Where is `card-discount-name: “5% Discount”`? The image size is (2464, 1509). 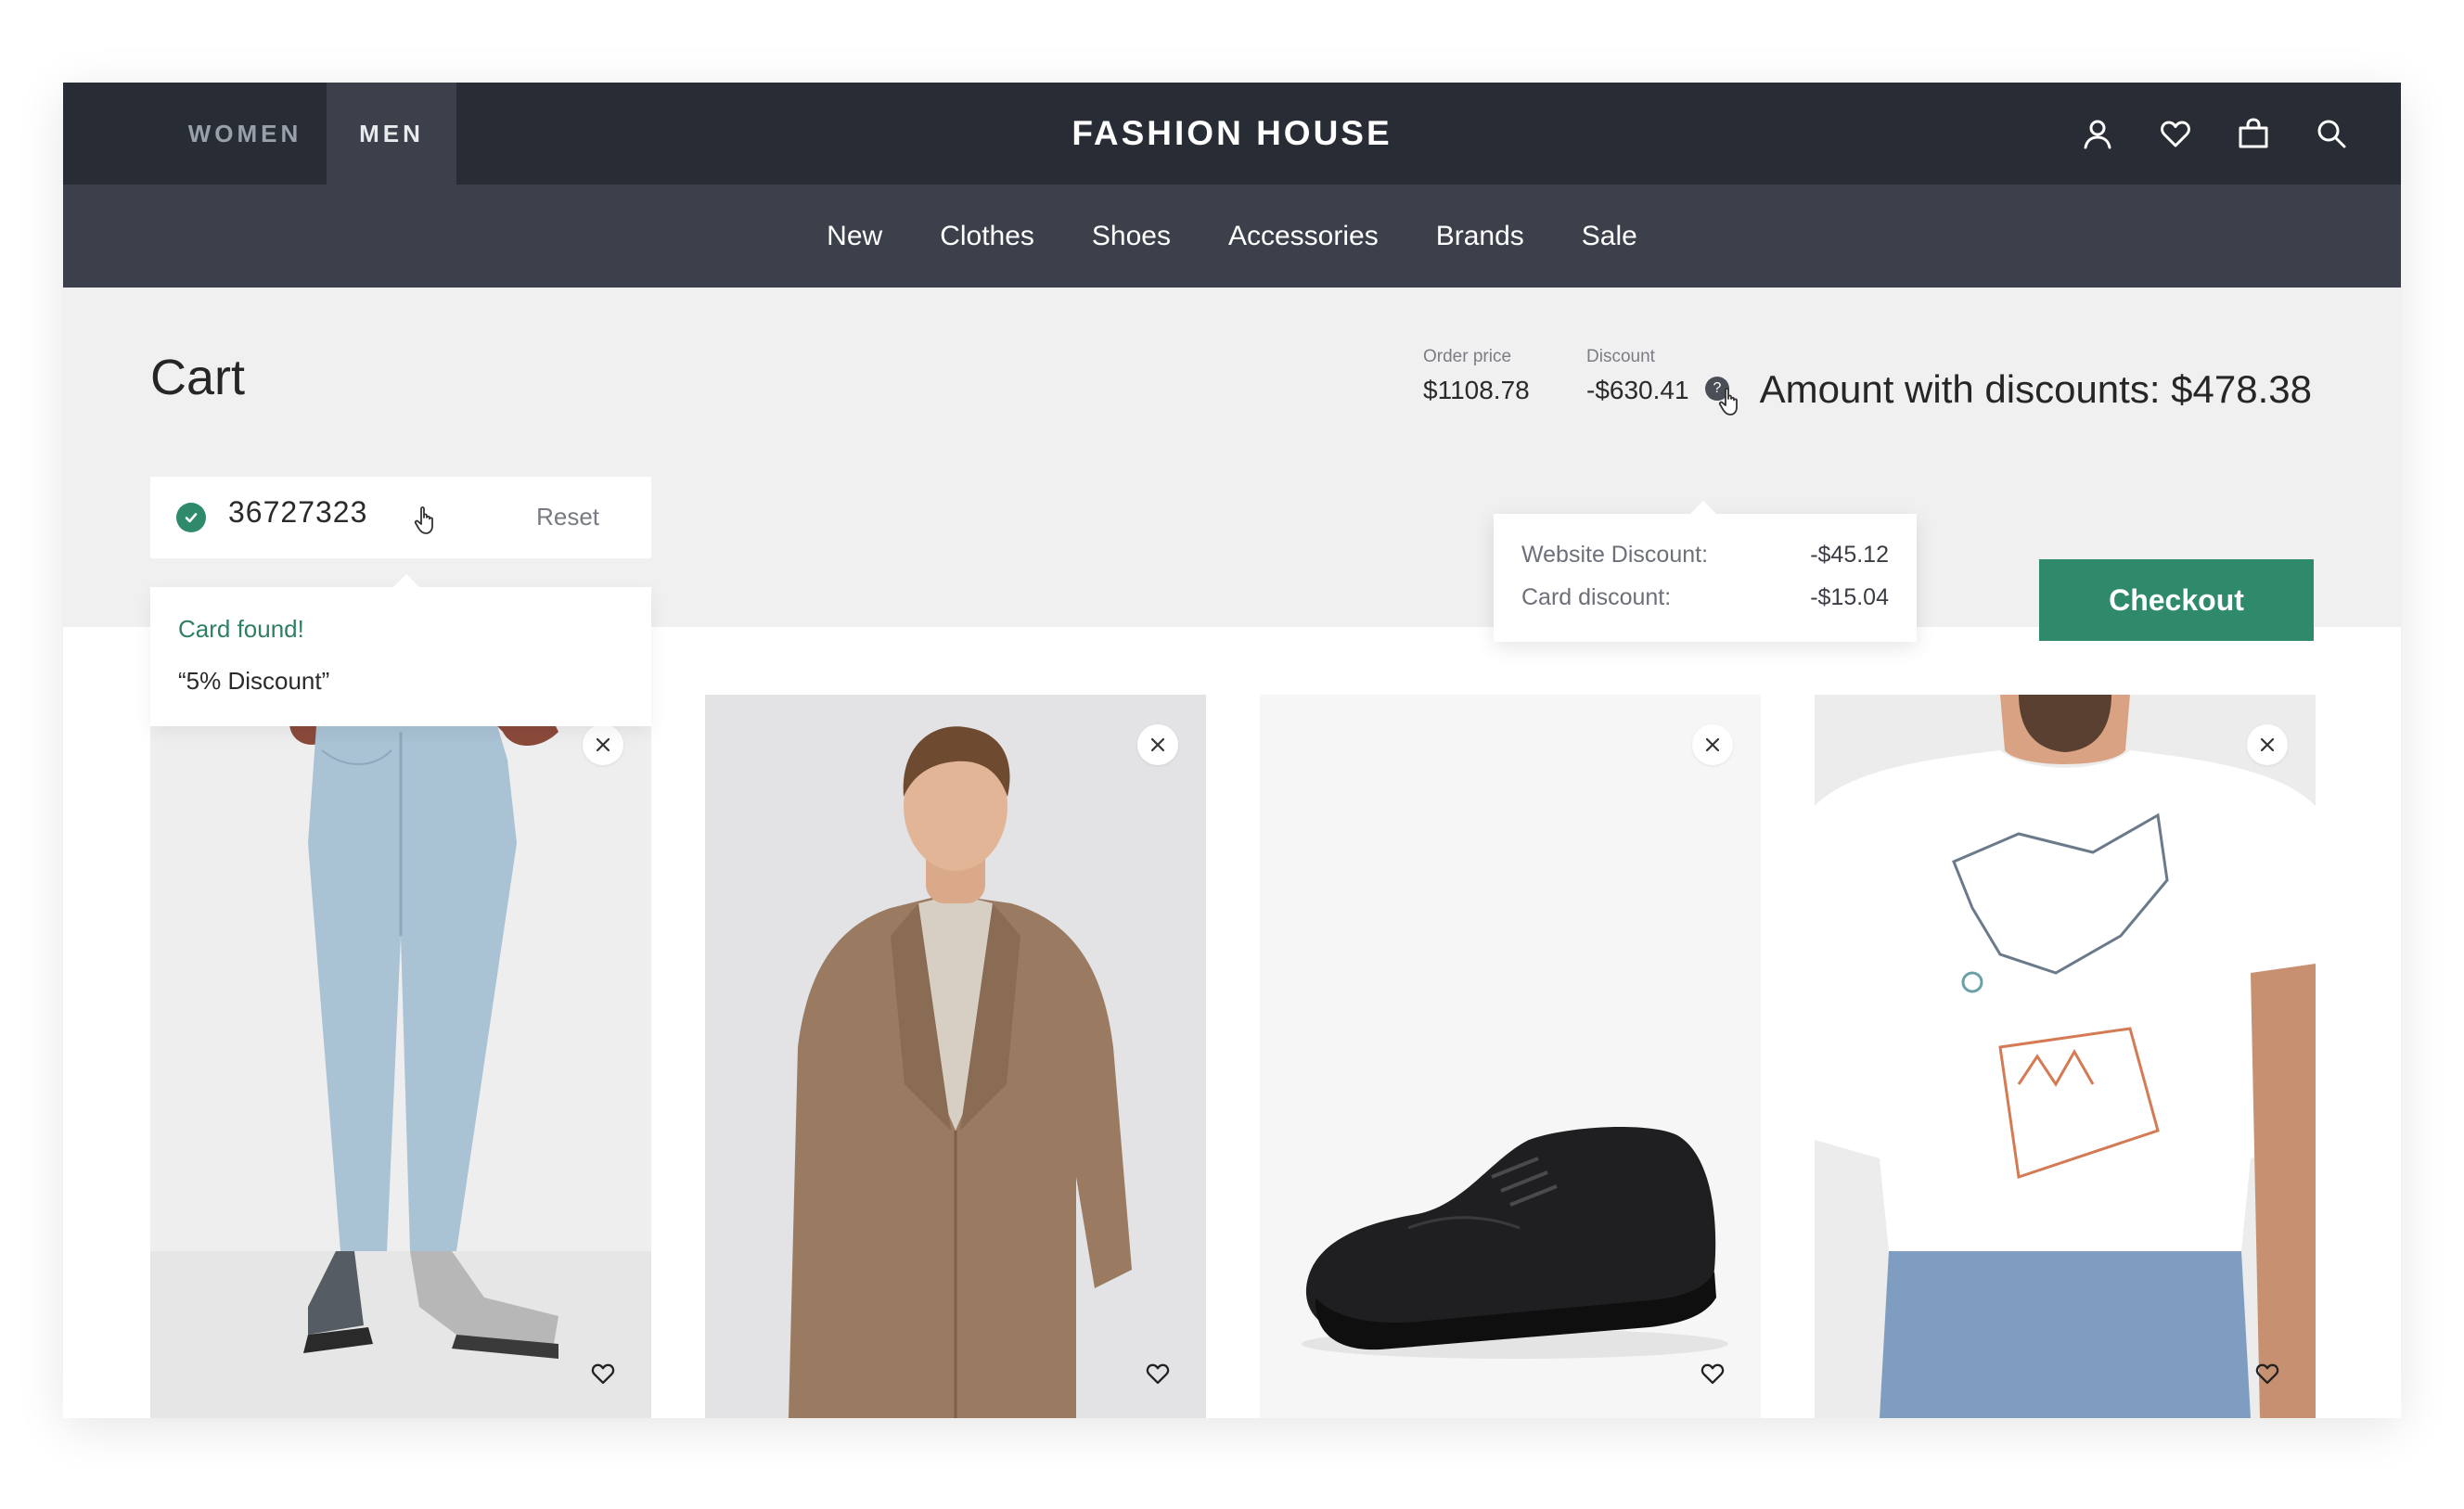 card-discount-name: “5% Discount” is located at coordinates (254, 681).